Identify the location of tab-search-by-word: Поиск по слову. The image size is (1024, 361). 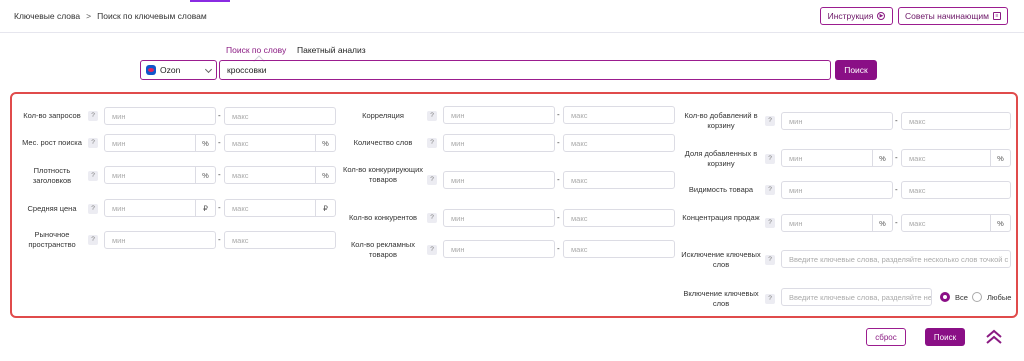
(256, 50).